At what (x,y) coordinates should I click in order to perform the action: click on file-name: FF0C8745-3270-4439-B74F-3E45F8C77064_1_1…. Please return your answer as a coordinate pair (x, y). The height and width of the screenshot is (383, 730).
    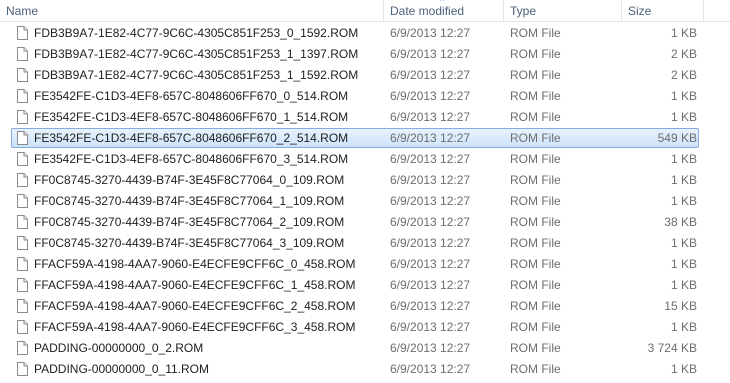
    Looking at the image, I should click on (189, 201).